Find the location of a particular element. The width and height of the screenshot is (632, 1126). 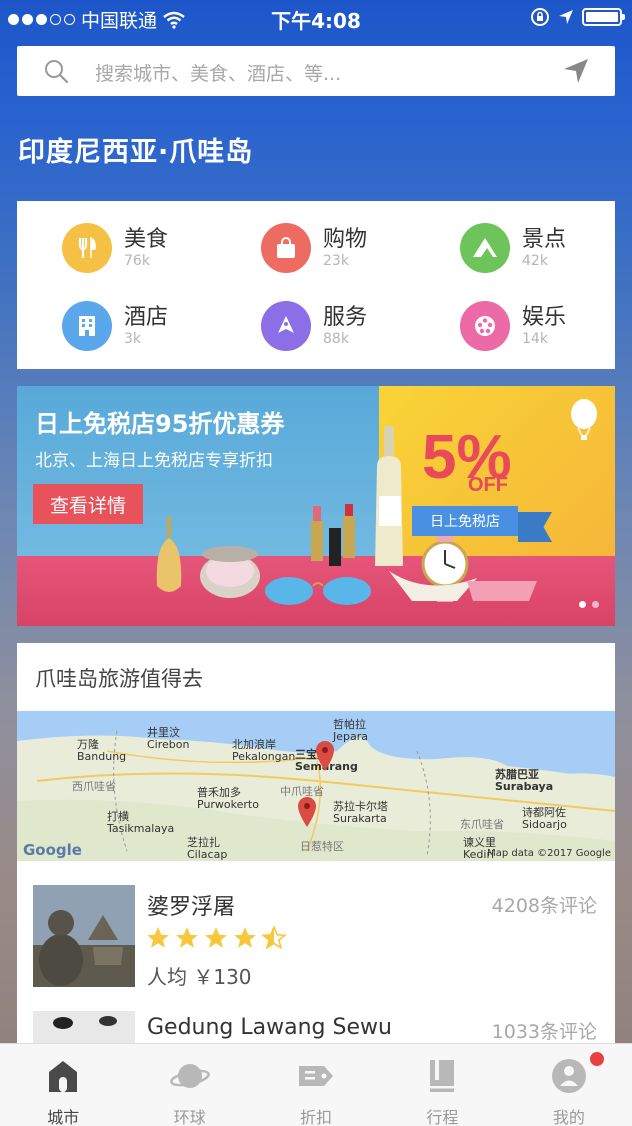

category-label: 美食 is located at coordinates (146, 239).